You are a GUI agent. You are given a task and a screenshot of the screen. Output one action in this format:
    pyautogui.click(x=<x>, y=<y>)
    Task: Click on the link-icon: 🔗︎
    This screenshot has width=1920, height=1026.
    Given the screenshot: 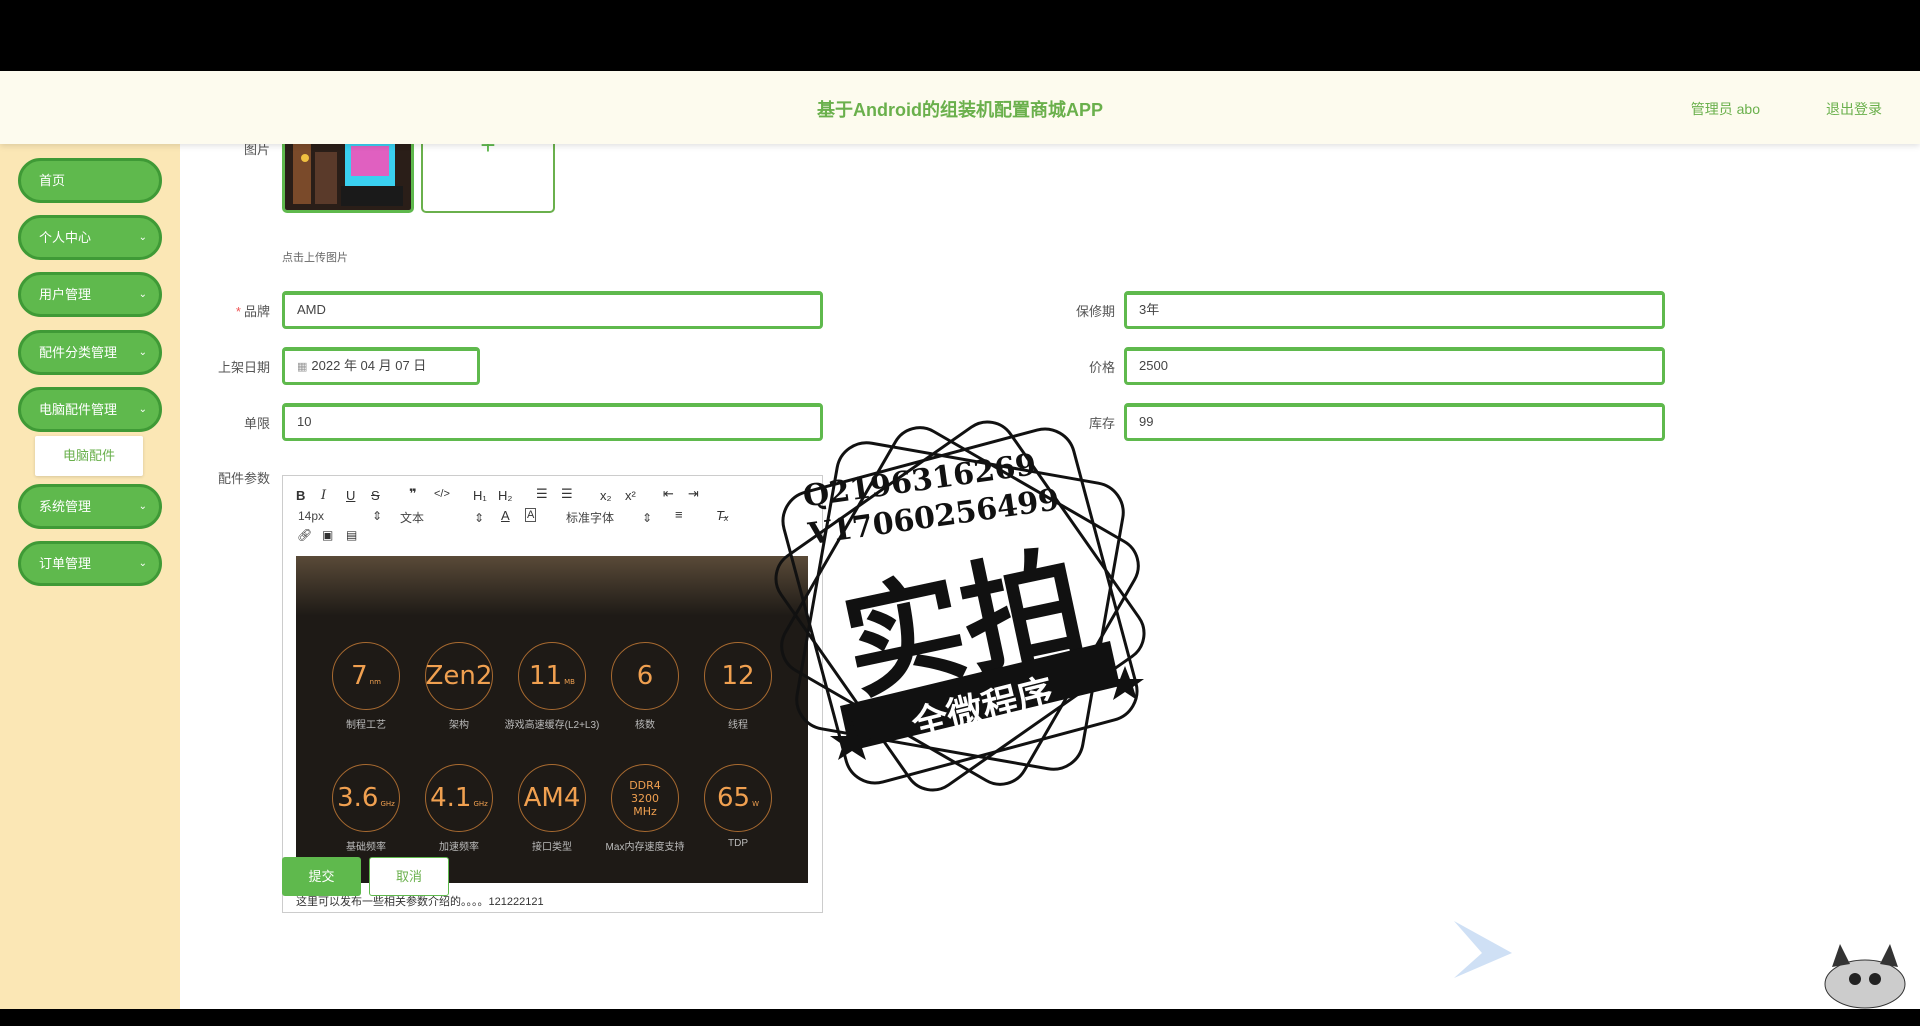 What is the action you would take?
    pyautogui.click(x=304, y=535)
    